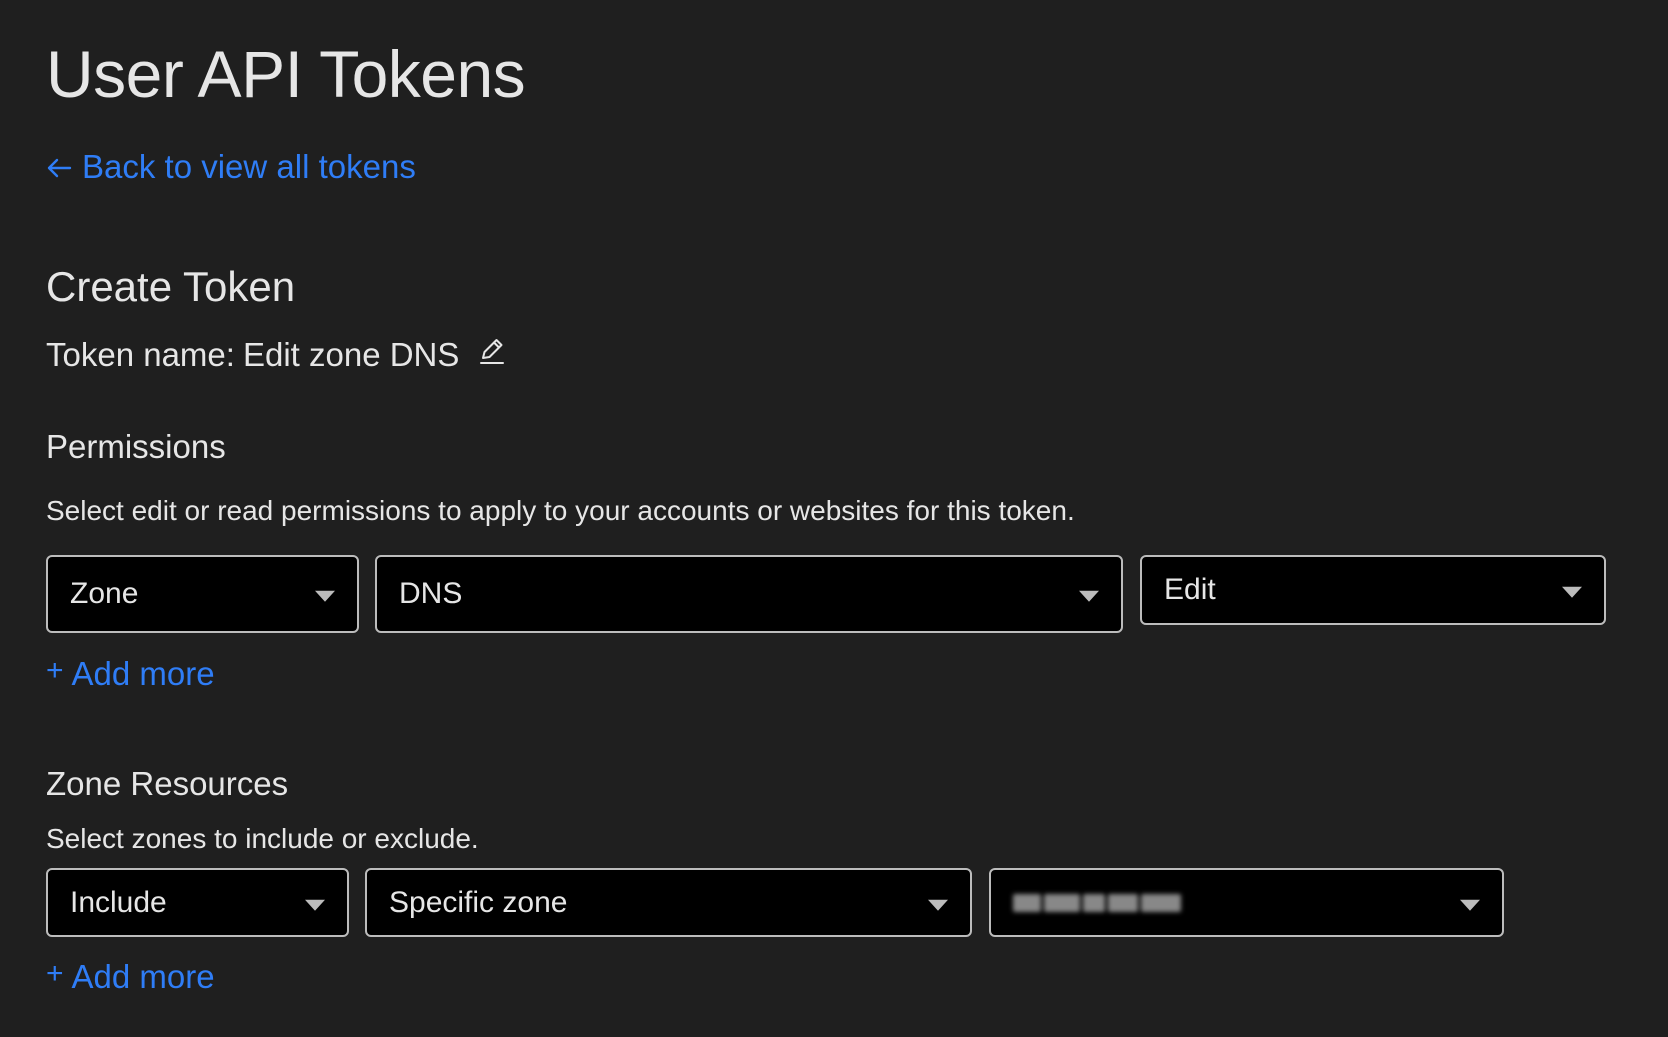 Image resolution: width=1668 pixels, height=1037 pixels. I want to click on zone-type-select: Specific zone, so click(668, 902).